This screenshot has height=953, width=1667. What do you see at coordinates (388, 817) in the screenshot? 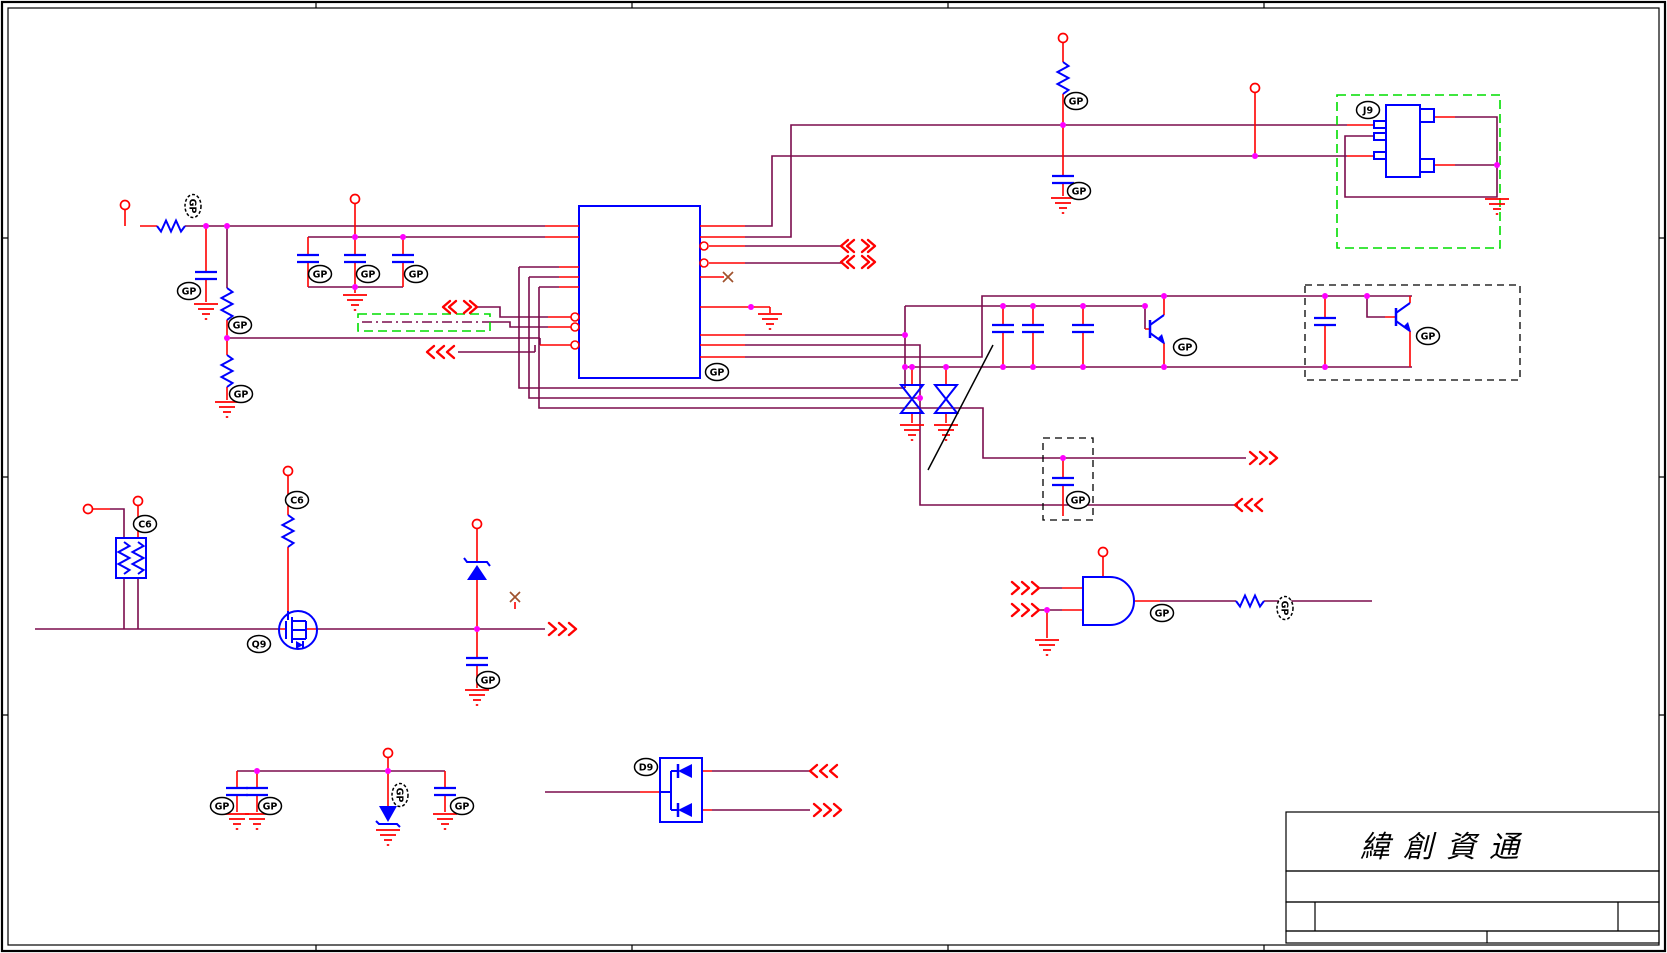
I see `clamp-diode` at bounding box center [388, 817].